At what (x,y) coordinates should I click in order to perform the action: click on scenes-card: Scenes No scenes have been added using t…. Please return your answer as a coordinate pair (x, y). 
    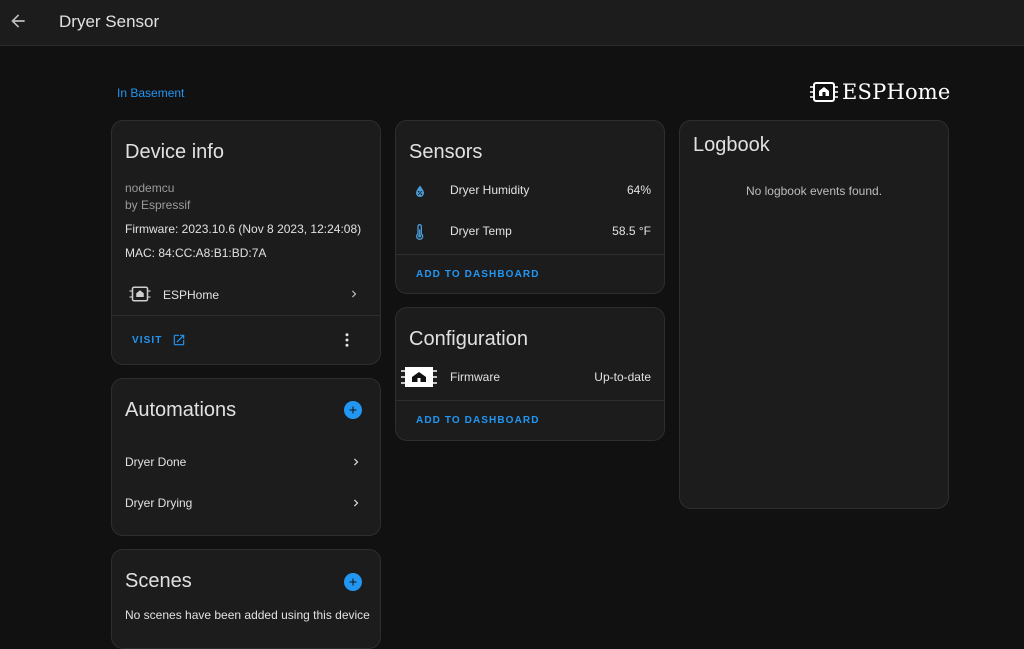
    Looking at the image, I should click on (246, 599).